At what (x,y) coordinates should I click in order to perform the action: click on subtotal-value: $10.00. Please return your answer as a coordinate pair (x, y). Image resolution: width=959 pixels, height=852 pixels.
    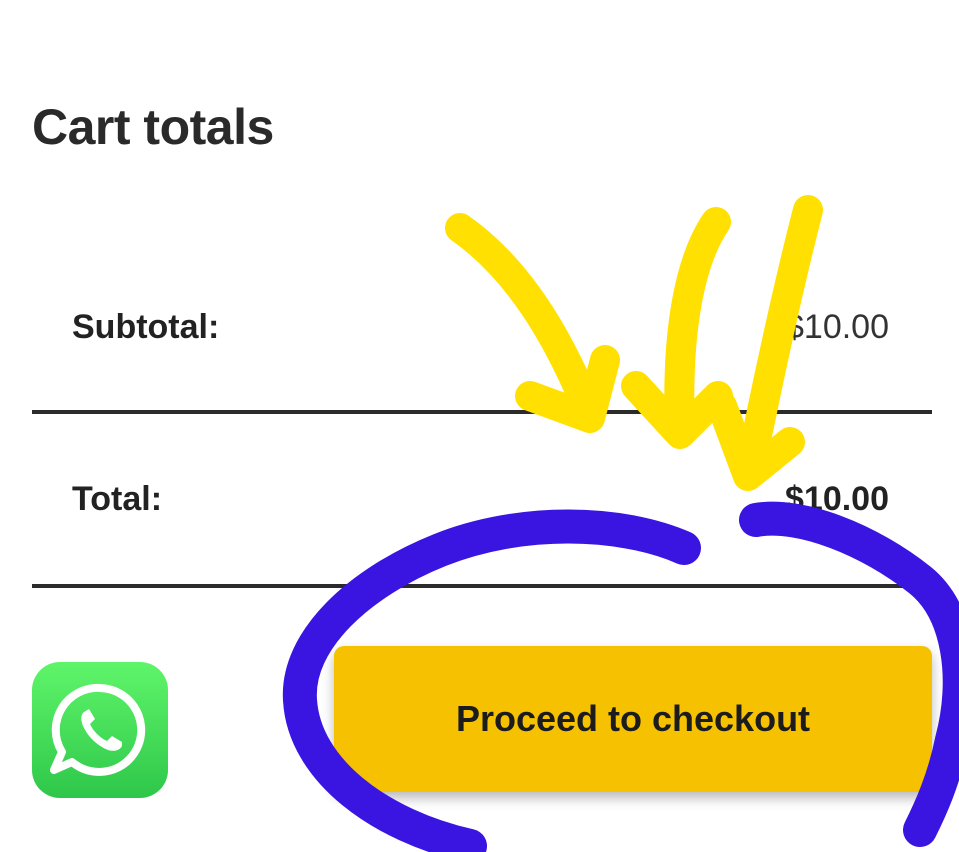
    Looking at the image, I should click on (837, 327).